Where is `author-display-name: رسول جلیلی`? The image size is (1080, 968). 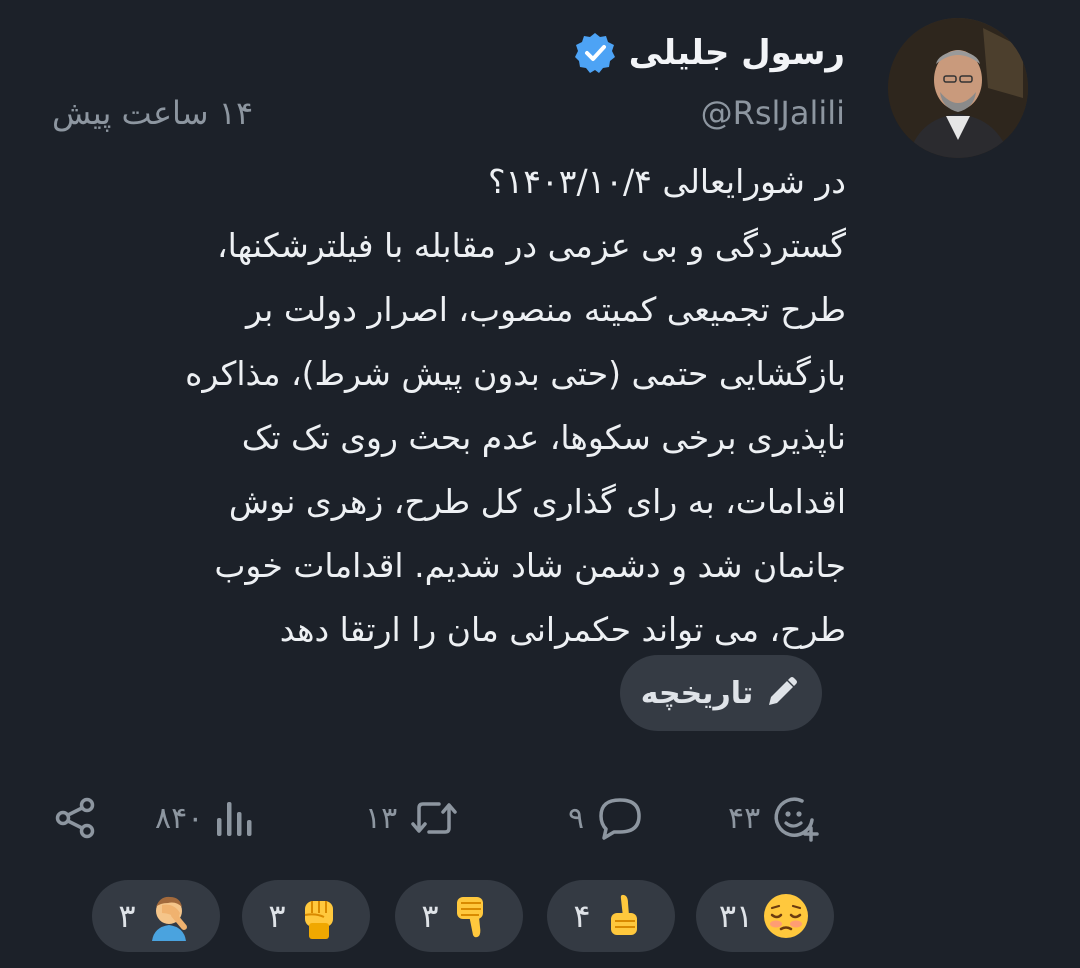
author-display-name: رسول جلیلی is located at coordinates (737, 53).